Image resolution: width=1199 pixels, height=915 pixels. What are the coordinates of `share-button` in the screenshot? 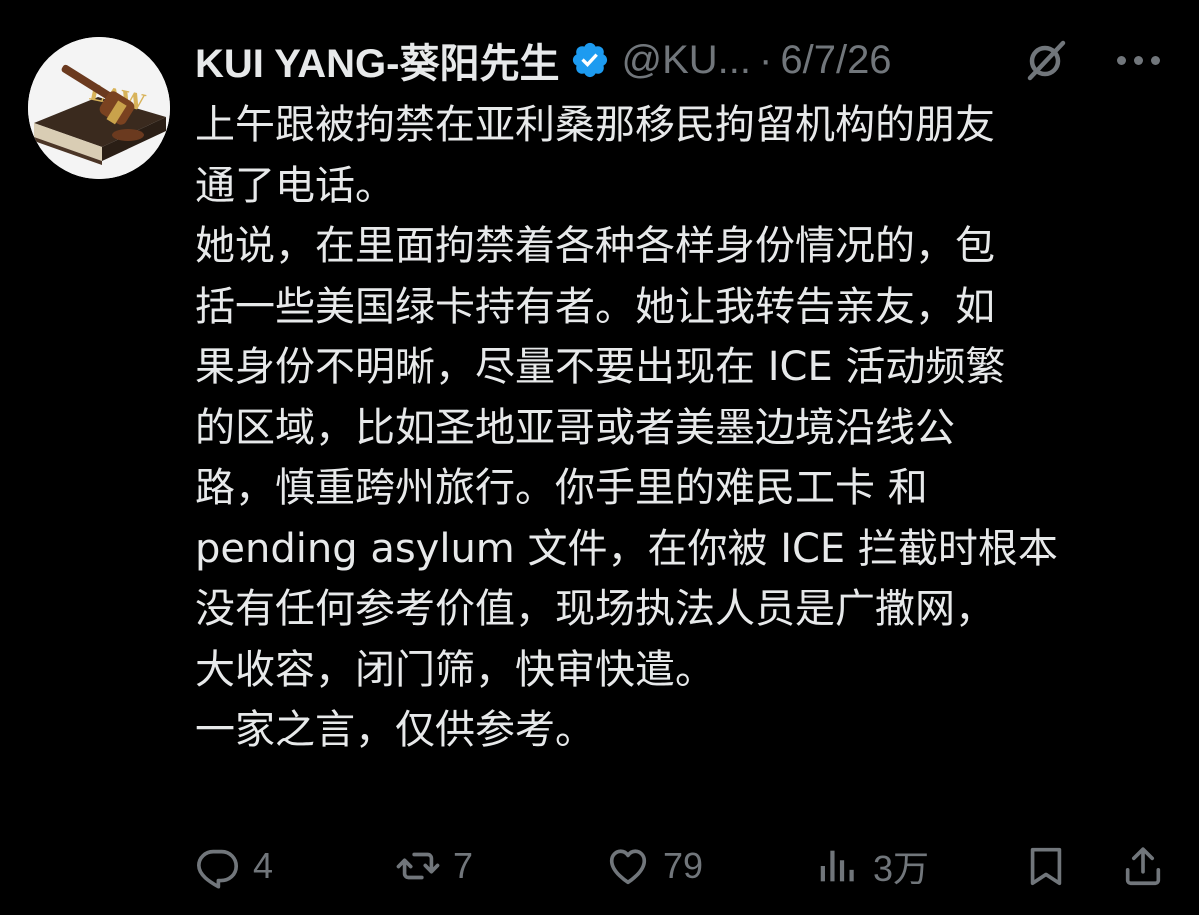 It's located at (1143, 866).